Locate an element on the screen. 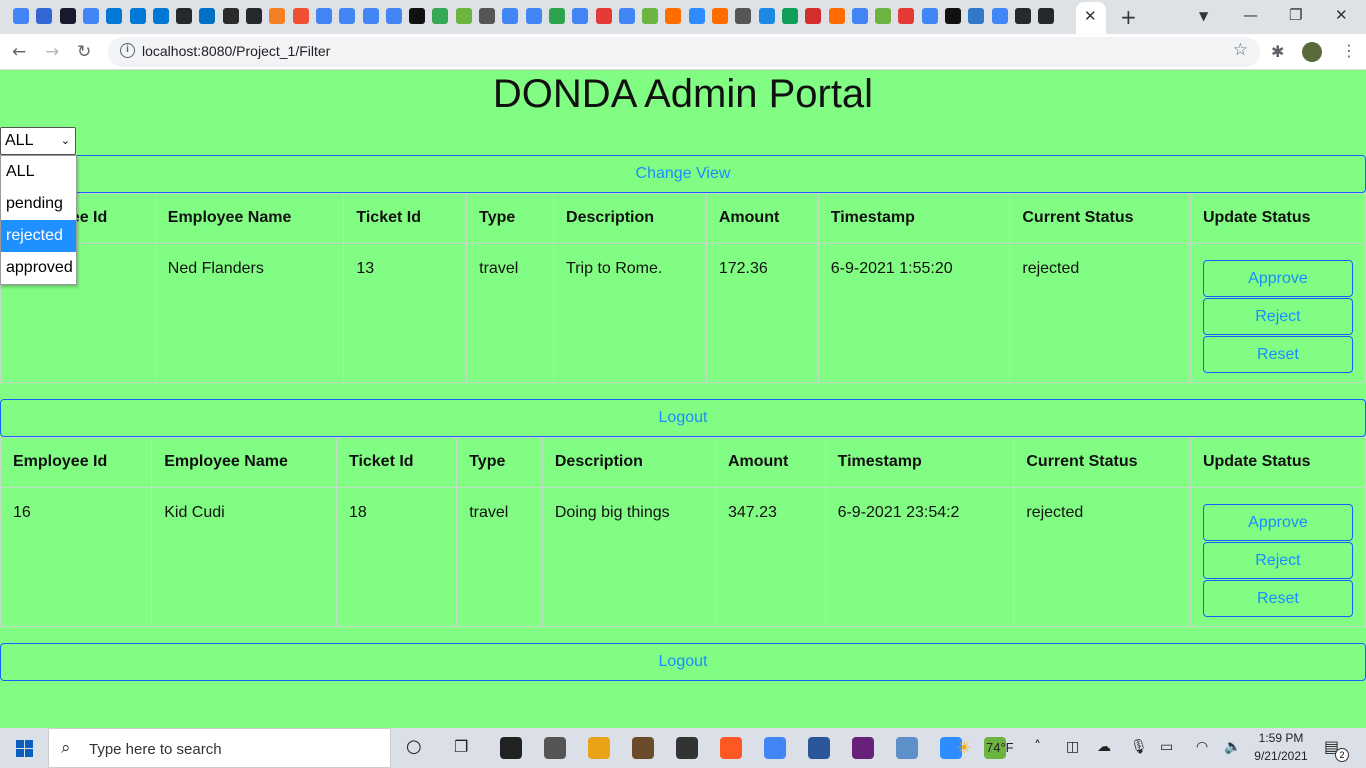 The width and height of the screenshot is (1366, 768). close-window-button: ✕ is located at coordinates (1341, 15).